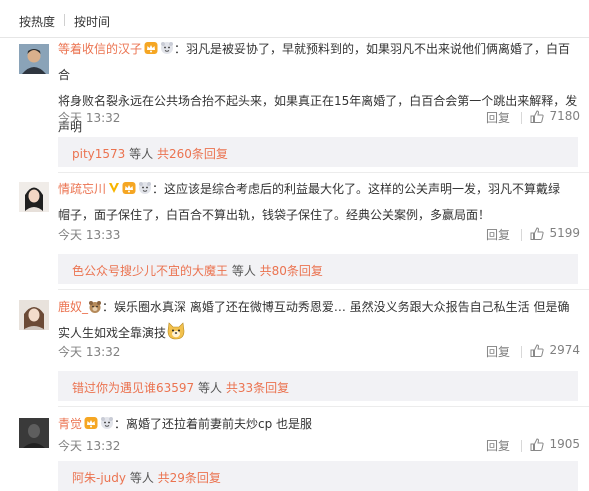 Image resolution: width=589 pixels, height=491 pixels. Describe the element at coordinates (318, 476) in the screenshot. I see `sub-replies-box: 阿朱-judy 等人 共29条回复` at that location.